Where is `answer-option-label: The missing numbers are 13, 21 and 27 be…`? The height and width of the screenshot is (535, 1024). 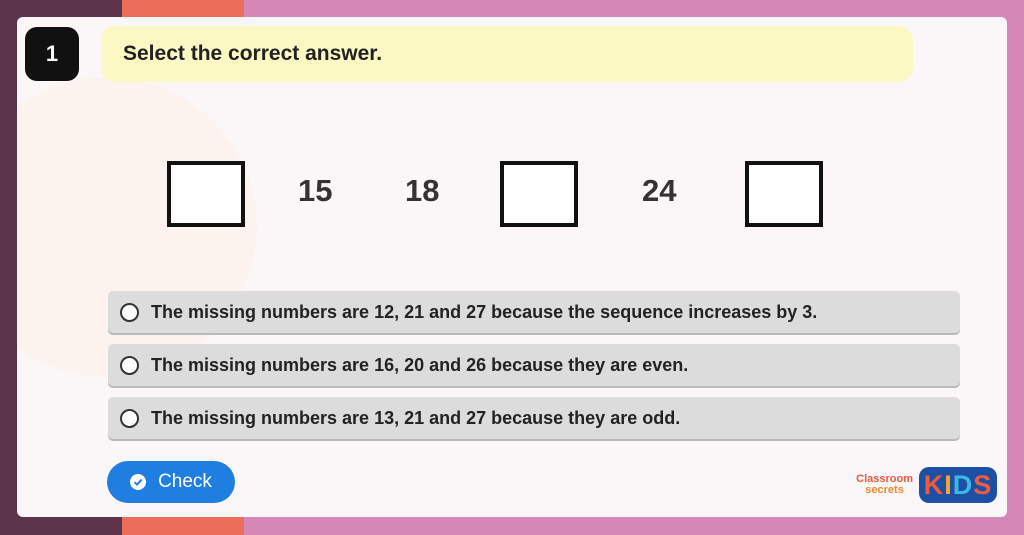
answer-option-label: The missing numbers are 13, 21 and 27 be… is located at coordinates (416, 417).